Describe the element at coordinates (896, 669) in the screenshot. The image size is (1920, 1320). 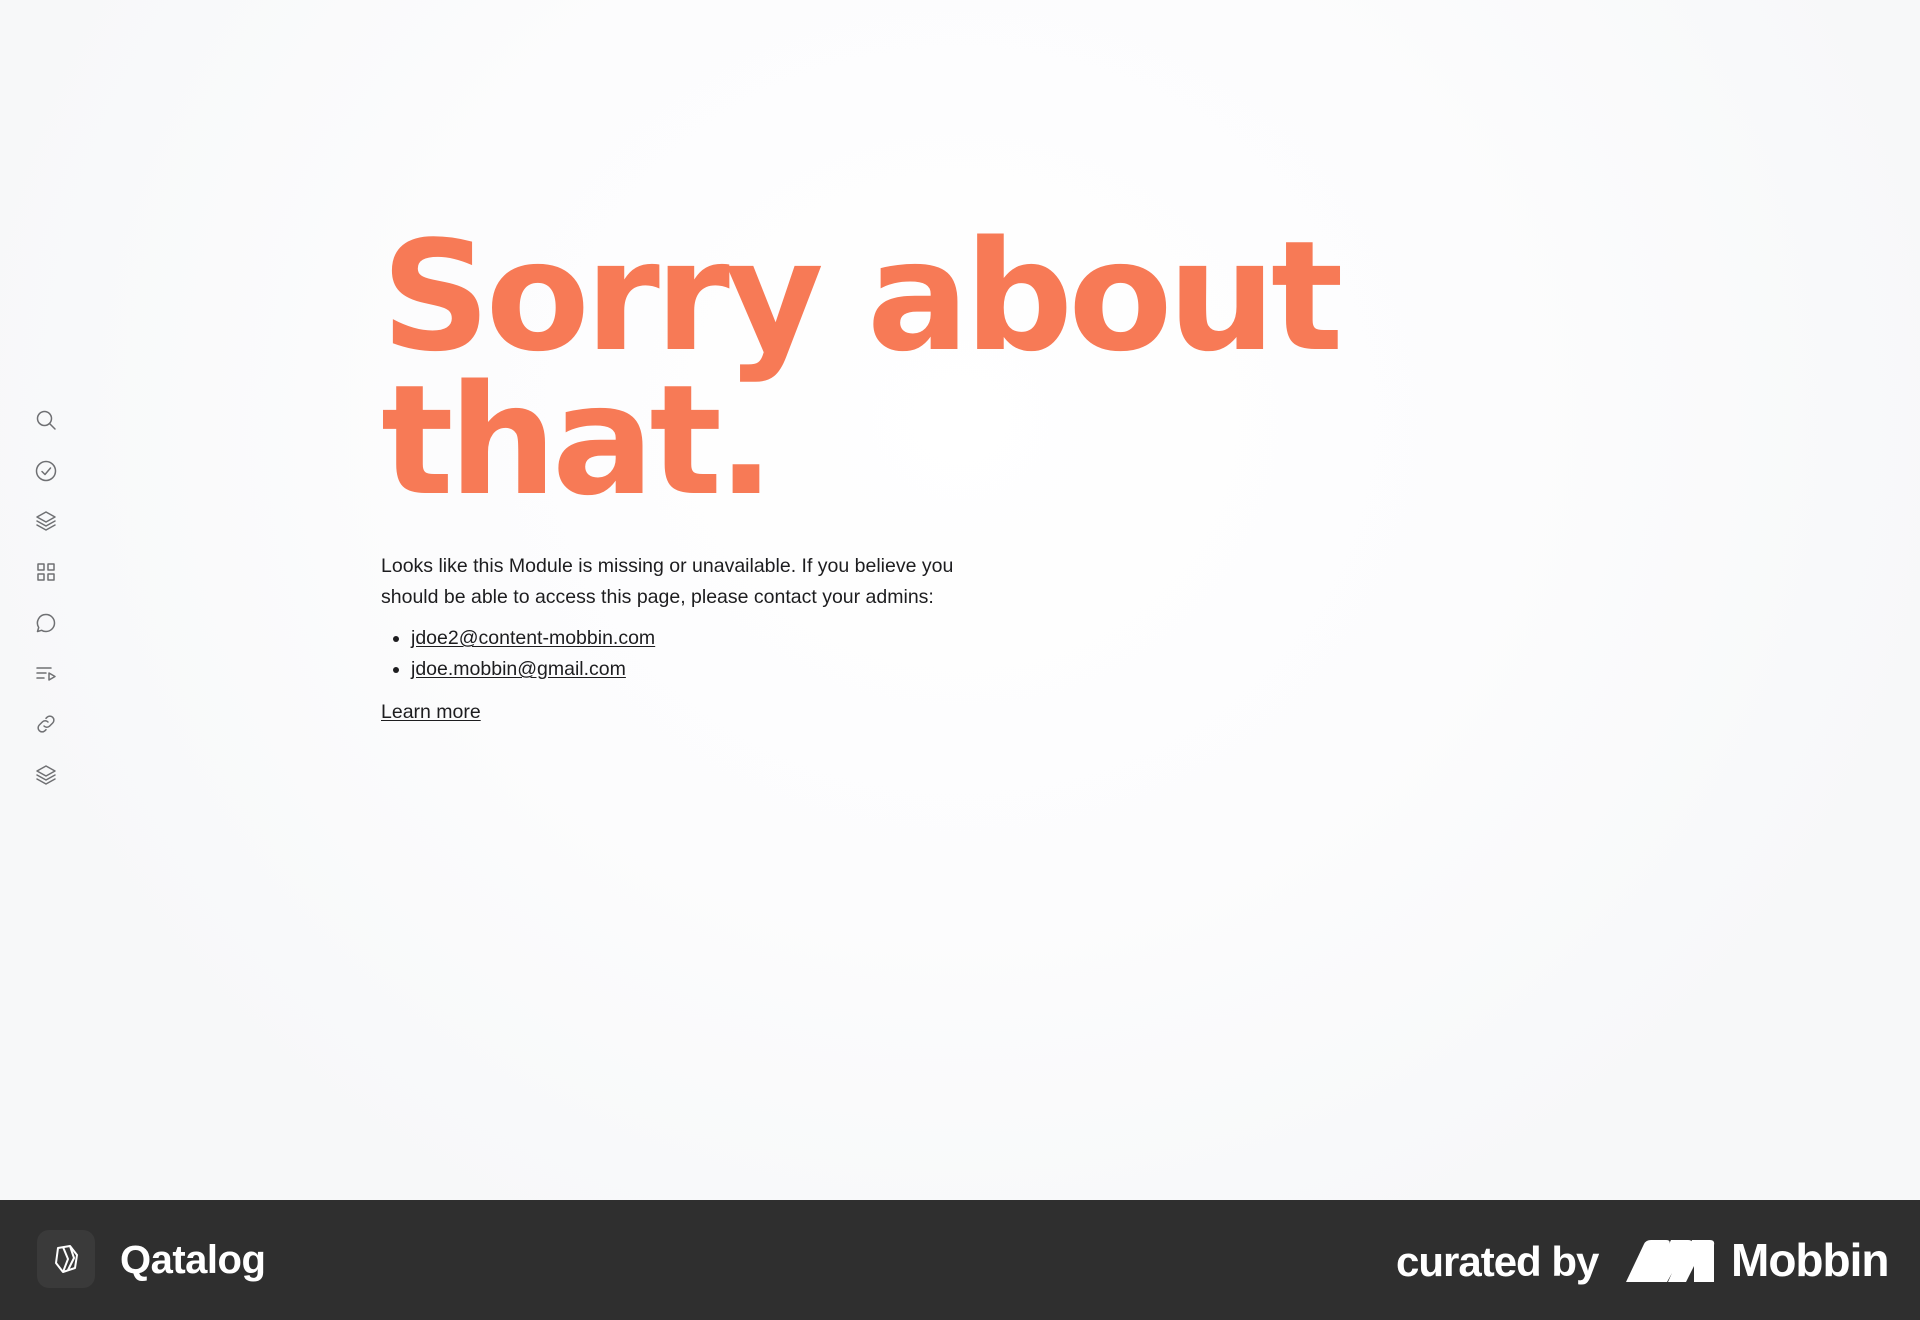
I see `list-item: jdoe.mobbin@gmail.com` at that location.